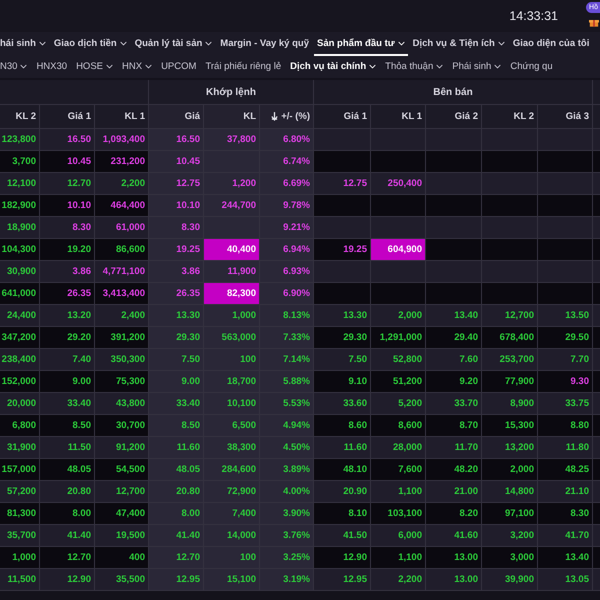 The image size is (600, 600). I want to click on board-tab: HNX30, so click(52, 67).